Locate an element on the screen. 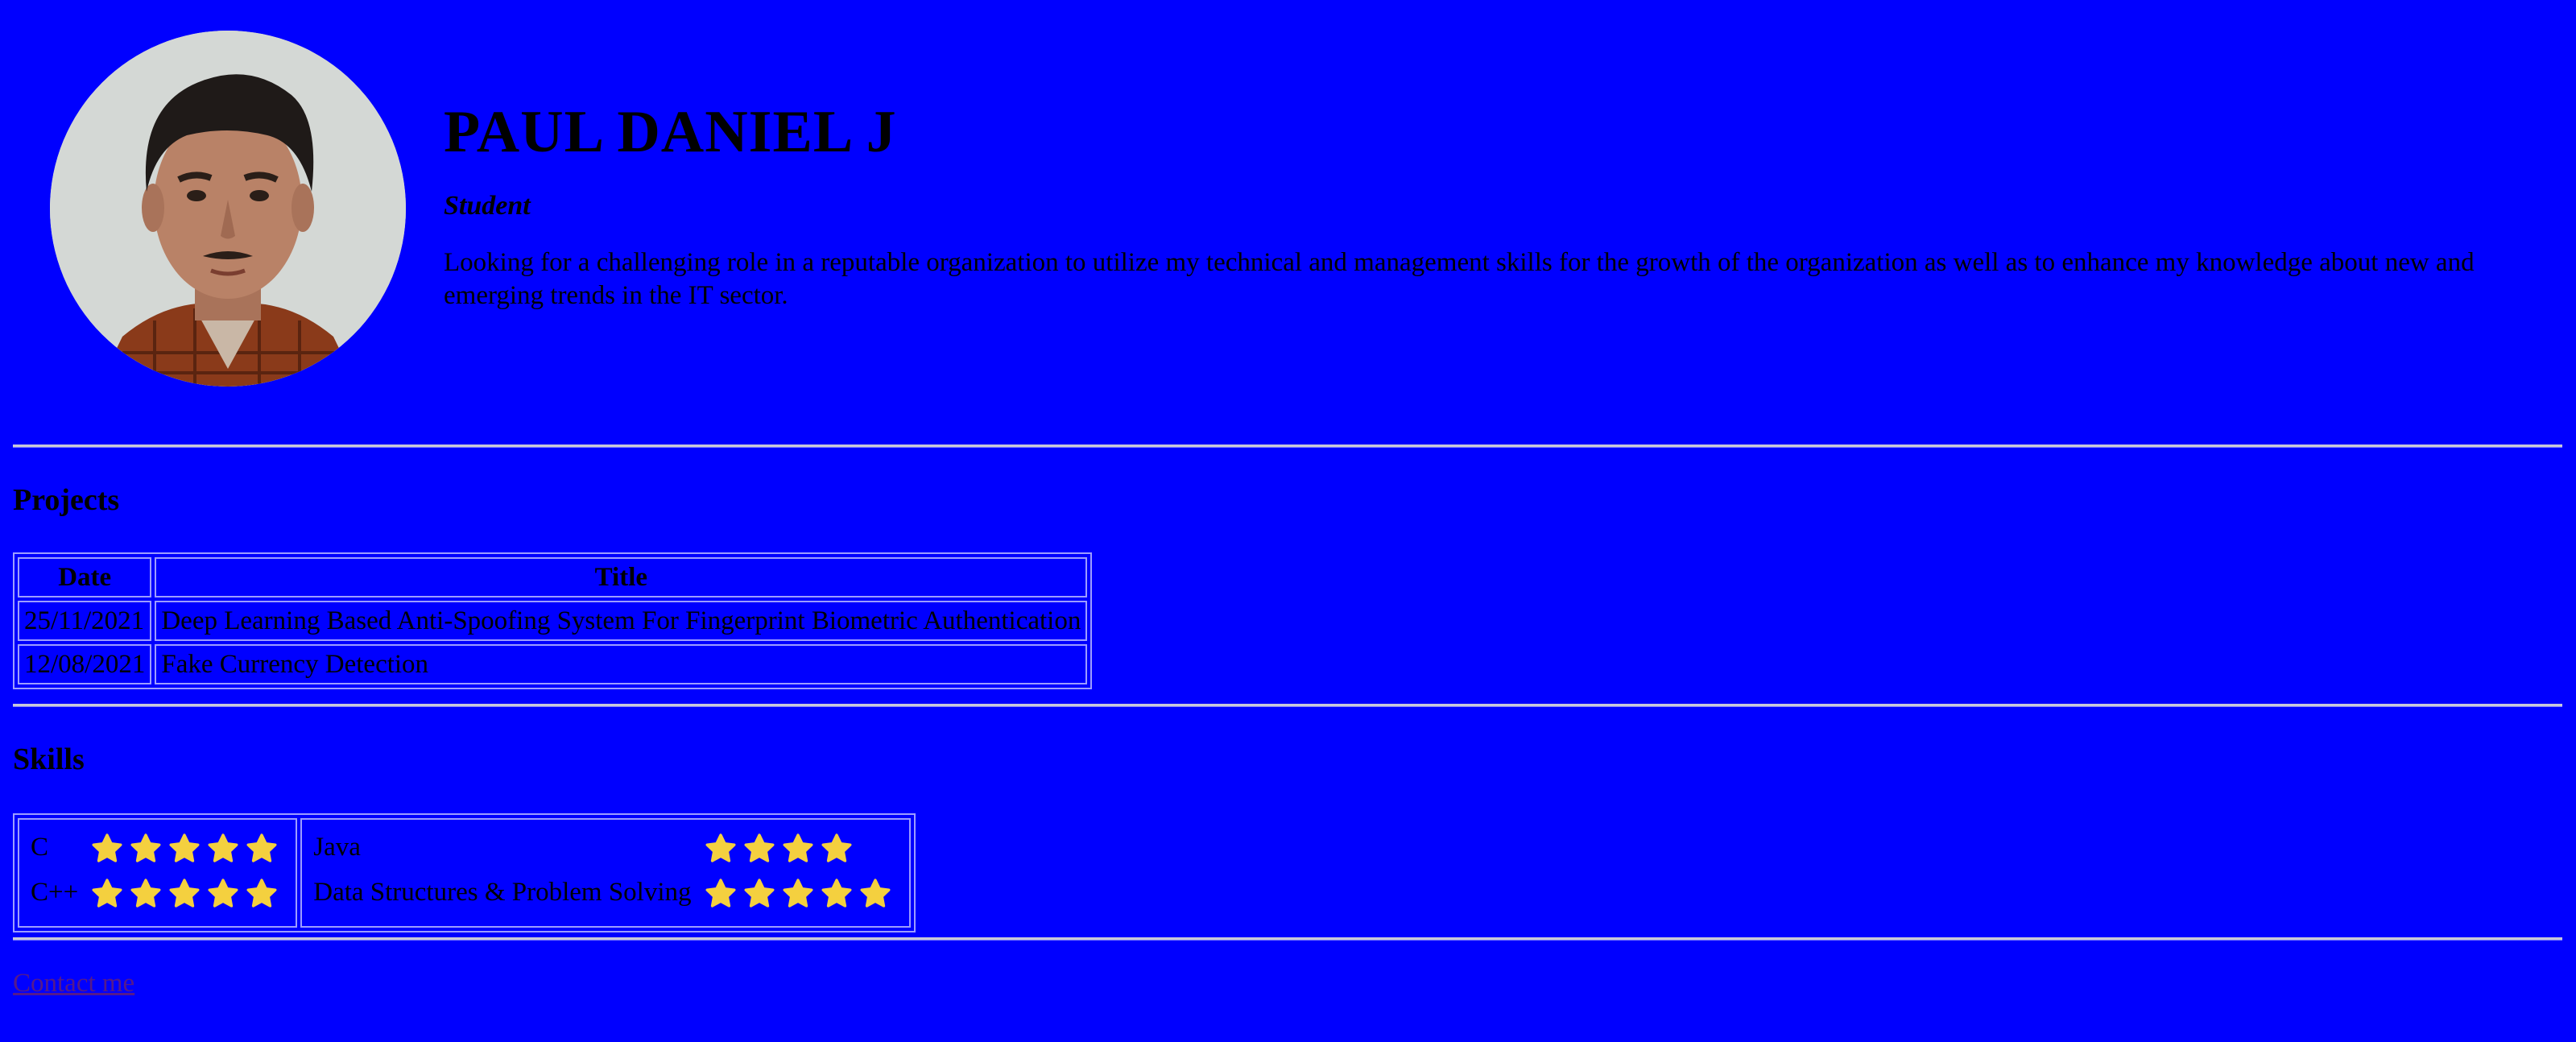  skills-right-list: Java Data Structures & Problem Solving is located at coordinates (605, 873).